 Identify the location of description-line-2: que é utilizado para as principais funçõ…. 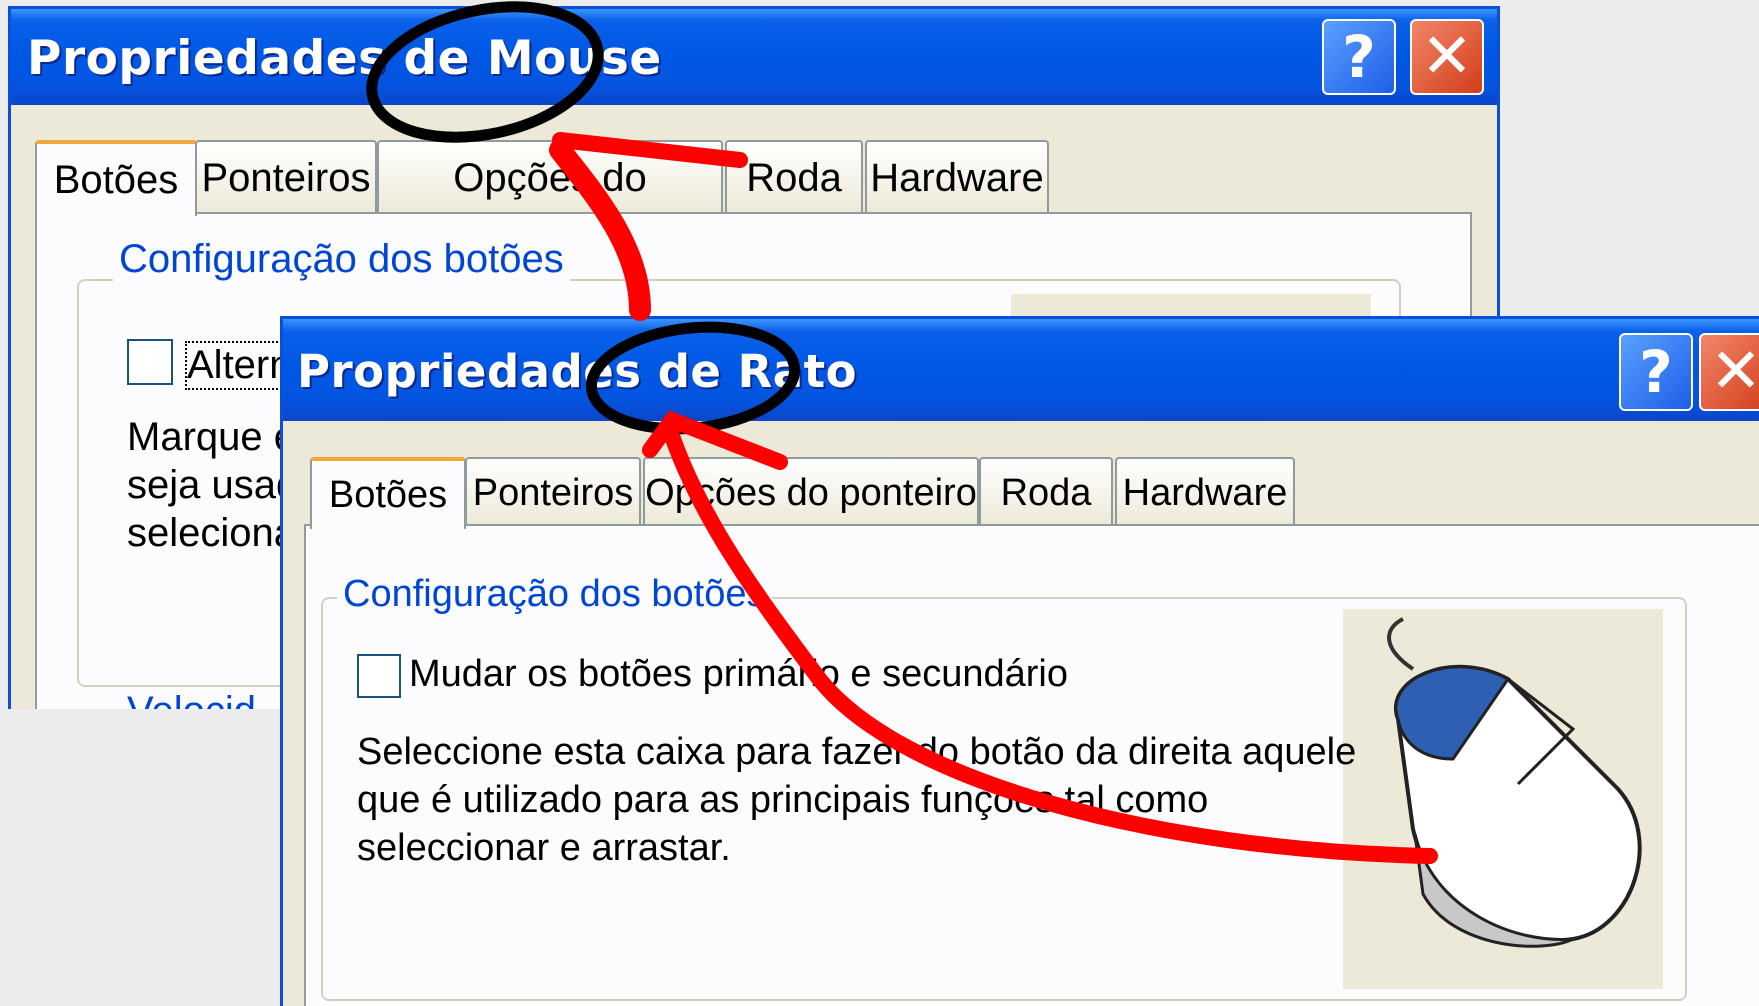
(783, 800).